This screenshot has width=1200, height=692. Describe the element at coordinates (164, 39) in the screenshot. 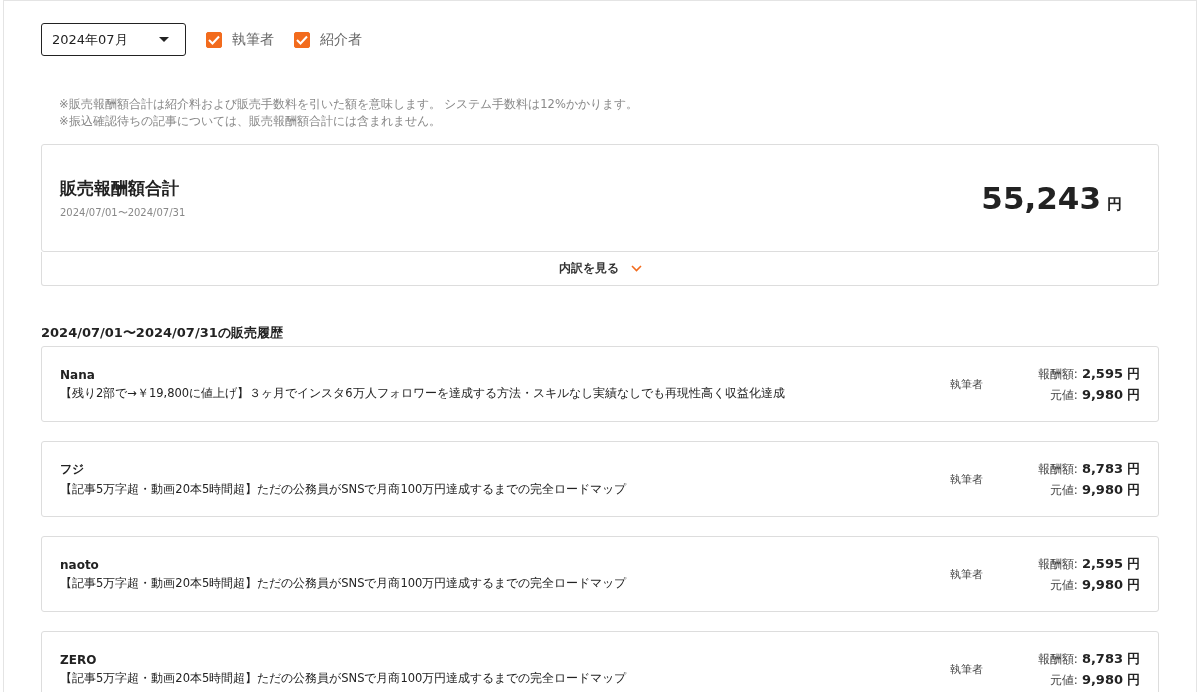

I see `caret-icon` at that location.